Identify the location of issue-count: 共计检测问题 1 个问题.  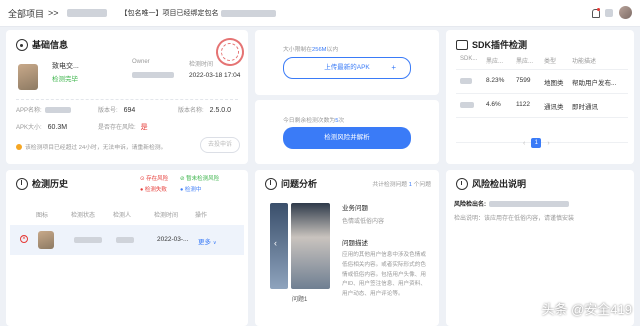
(401, 183).